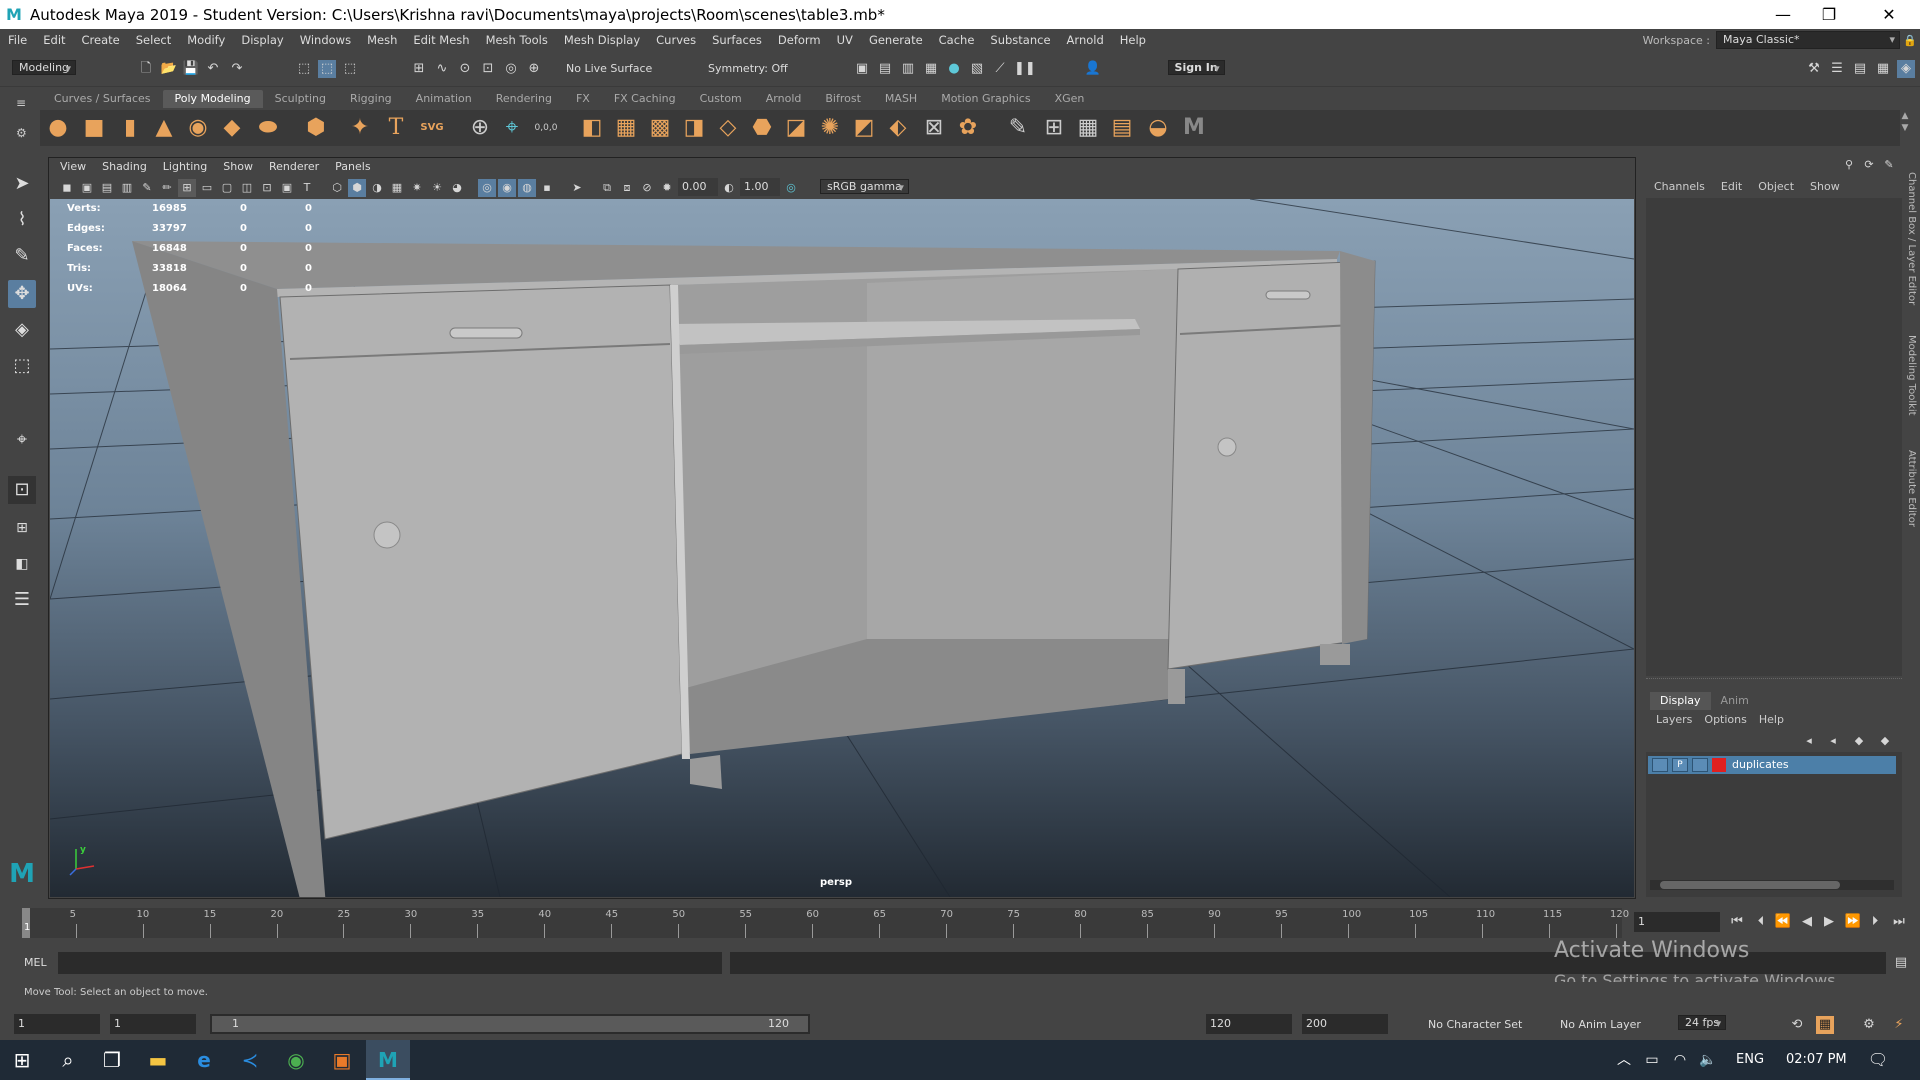 Image resolution: width=1920 pixels, height=1080 pixels. I want to click on menu-select: Select, so click(153, 40).